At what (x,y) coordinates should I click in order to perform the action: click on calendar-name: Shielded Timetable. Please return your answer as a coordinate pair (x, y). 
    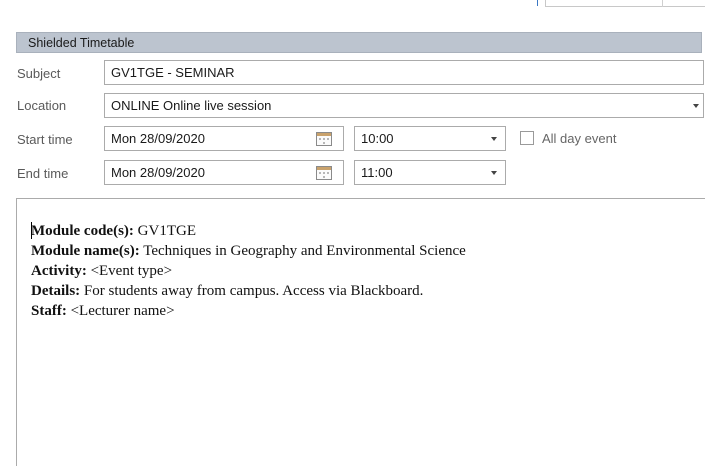
    Looking at the image, I should click on (81, 43).